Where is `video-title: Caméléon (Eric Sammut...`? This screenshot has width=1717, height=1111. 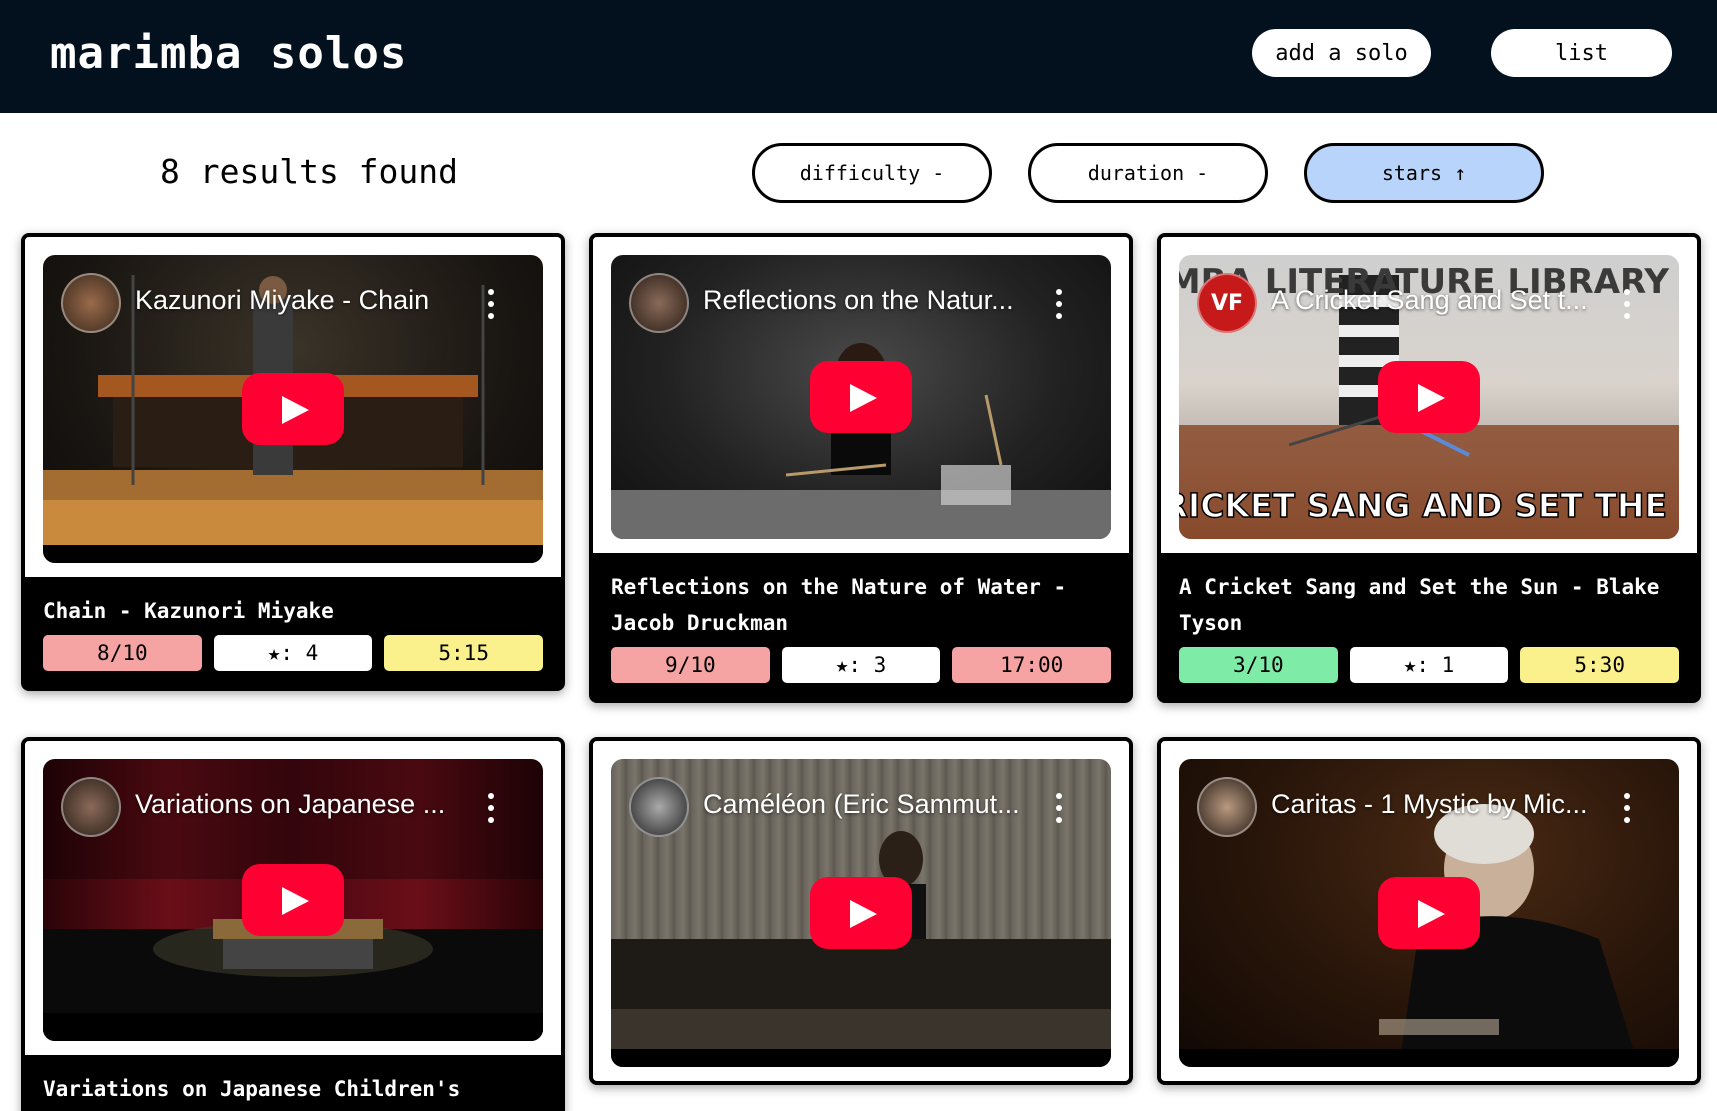 video-title: Caméléon (Eric Sammut... is located at coordinates (861, 804).